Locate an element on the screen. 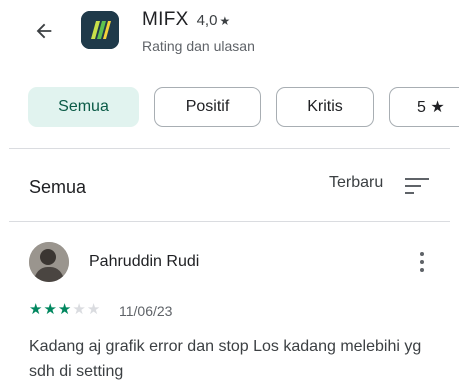 The image size is (459, 391). reviewer-name: Pahruddin Rudi is located at coordinates (144, 261).